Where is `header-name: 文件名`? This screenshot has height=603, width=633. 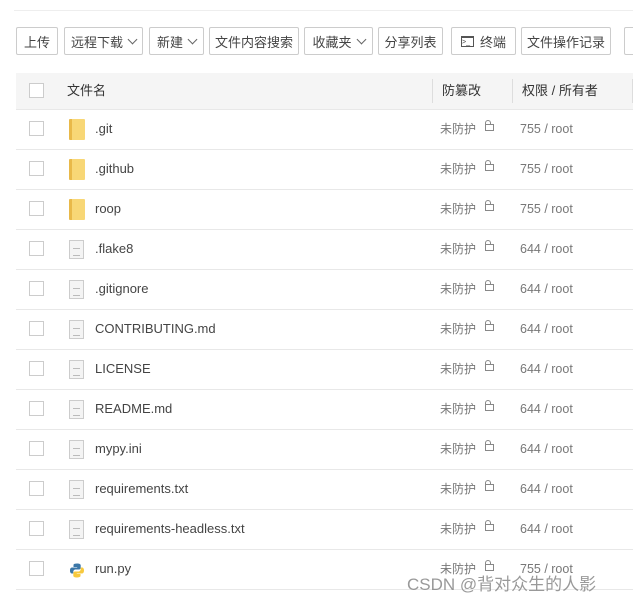
header-name: 文件名 is located at coordinates (86, 91).